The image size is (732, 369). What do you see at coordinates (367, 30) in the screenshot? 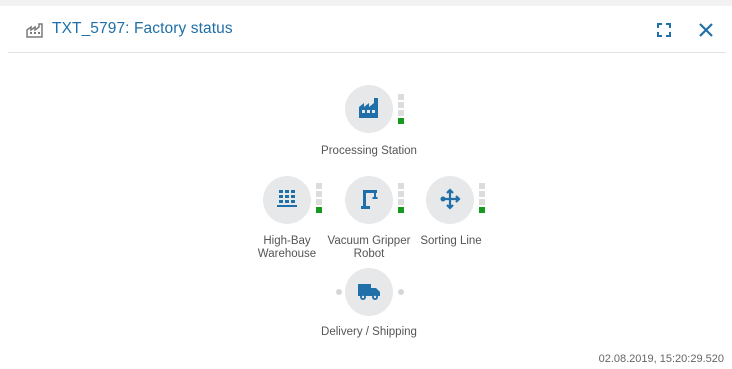
I see `window-header: TXT_5797: Factory status` at bounding box center [367, 30].